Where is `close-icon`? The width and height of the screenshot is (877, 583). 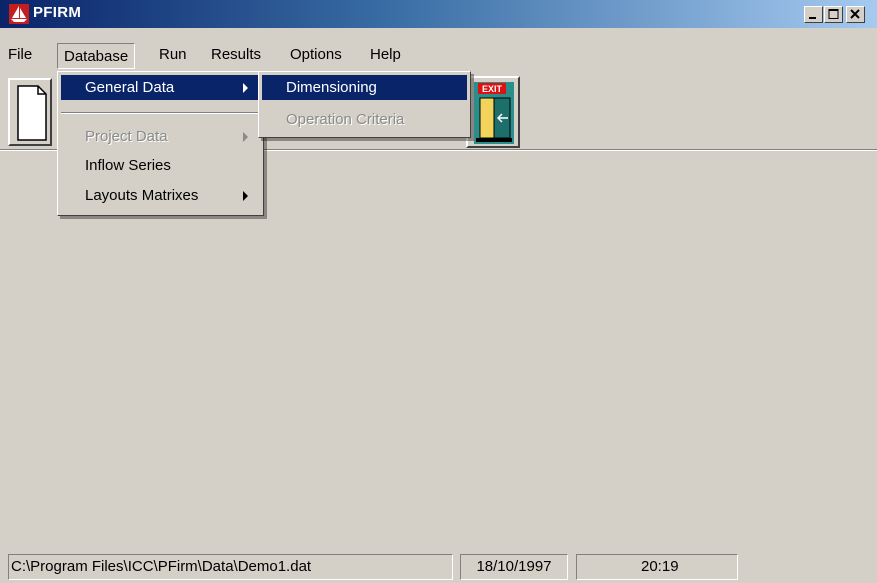
close-icon is located at coordinates (855, 14).